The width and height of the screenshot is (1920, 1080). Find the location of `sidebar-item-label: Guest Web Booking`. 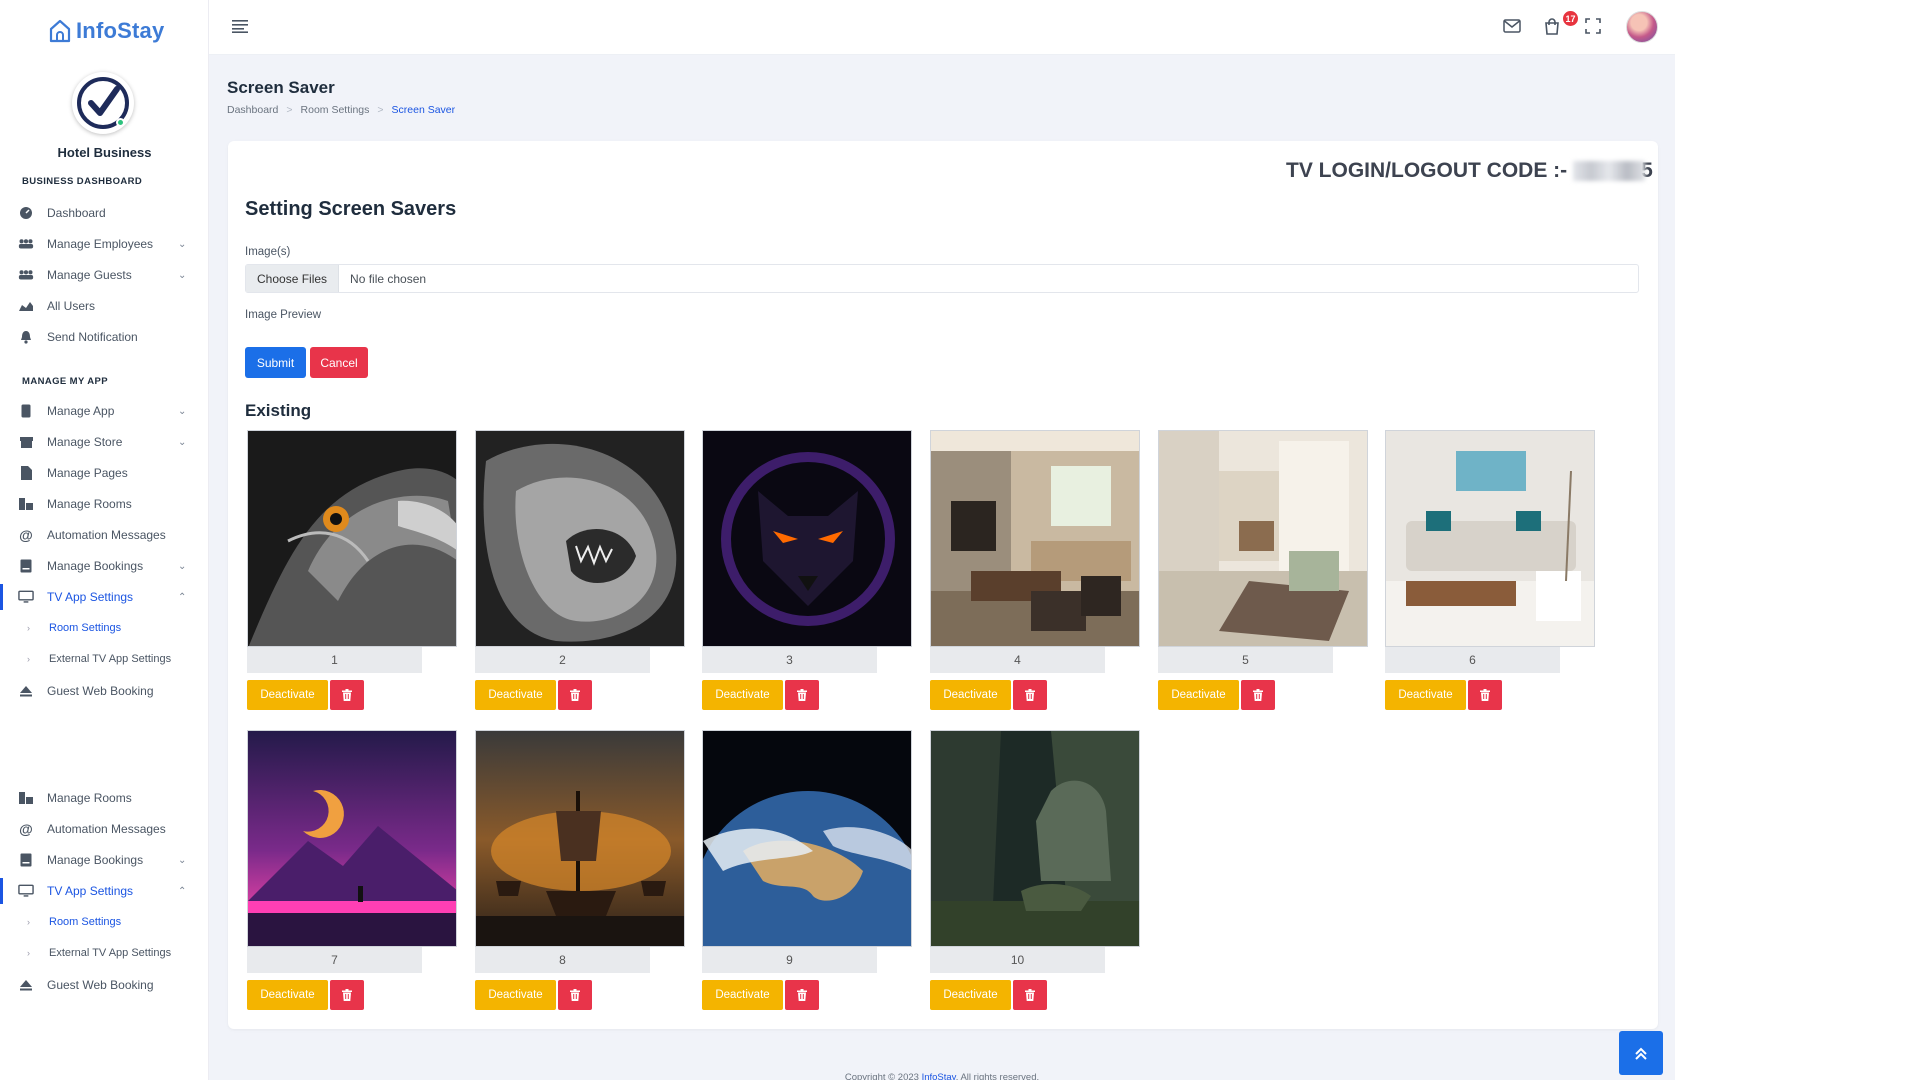

sidebar-item-label: Guest Web Booking is located at coordinates (100, 691).